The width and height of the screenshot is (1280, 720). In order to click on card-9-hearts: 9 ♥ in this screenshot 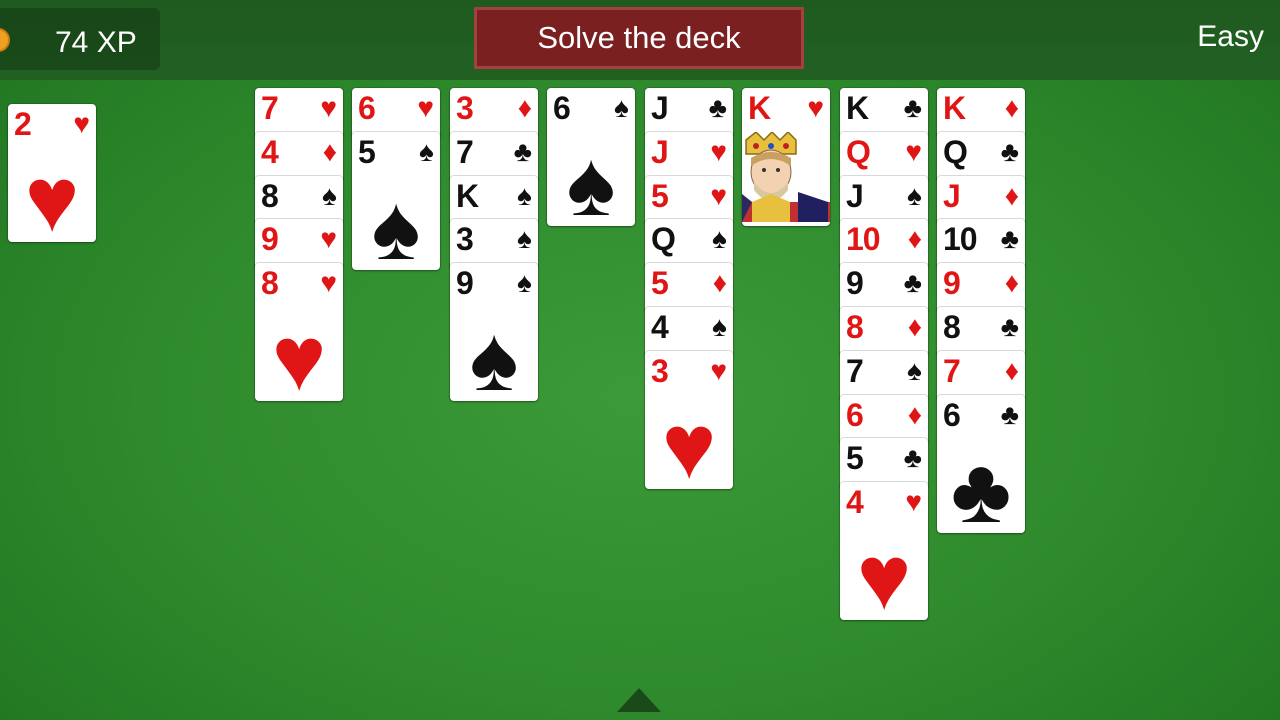, I will do `click(299, 244)`.